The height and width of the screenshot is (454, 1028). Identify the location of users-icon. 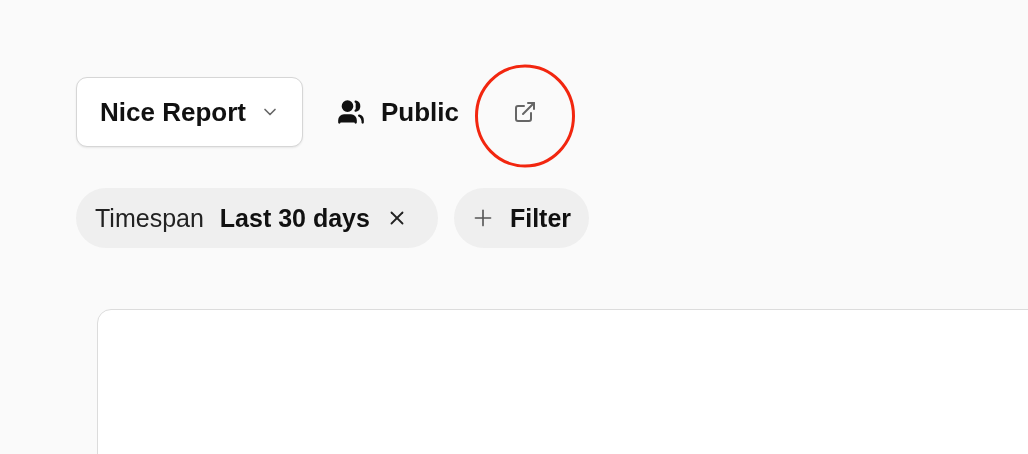
(350, 112).